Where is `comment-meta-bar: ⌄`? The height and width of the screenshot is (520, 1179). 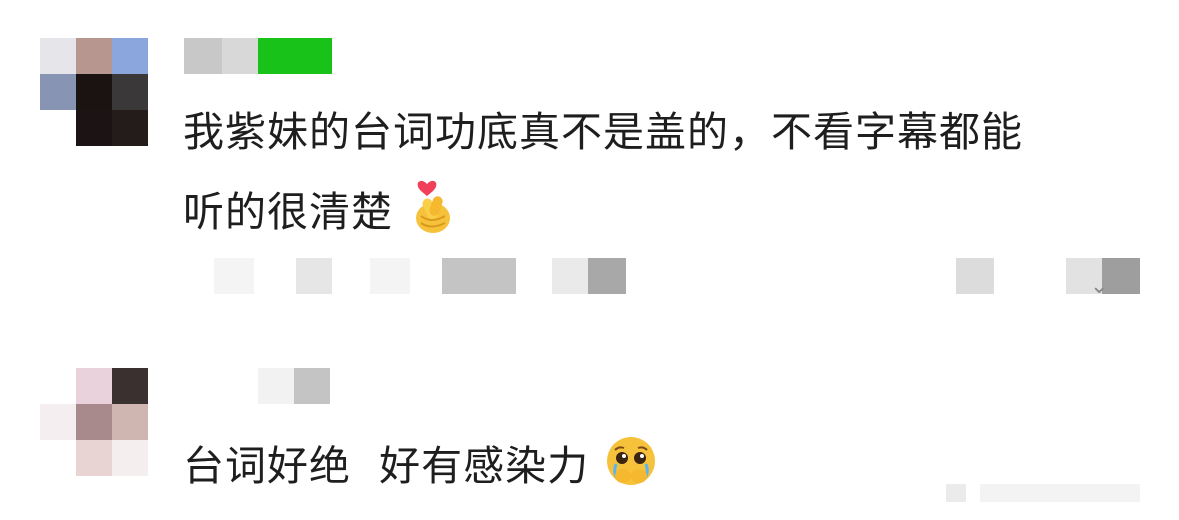
comment-meta-bar: ⌄ is located at coordinates (589, 278).